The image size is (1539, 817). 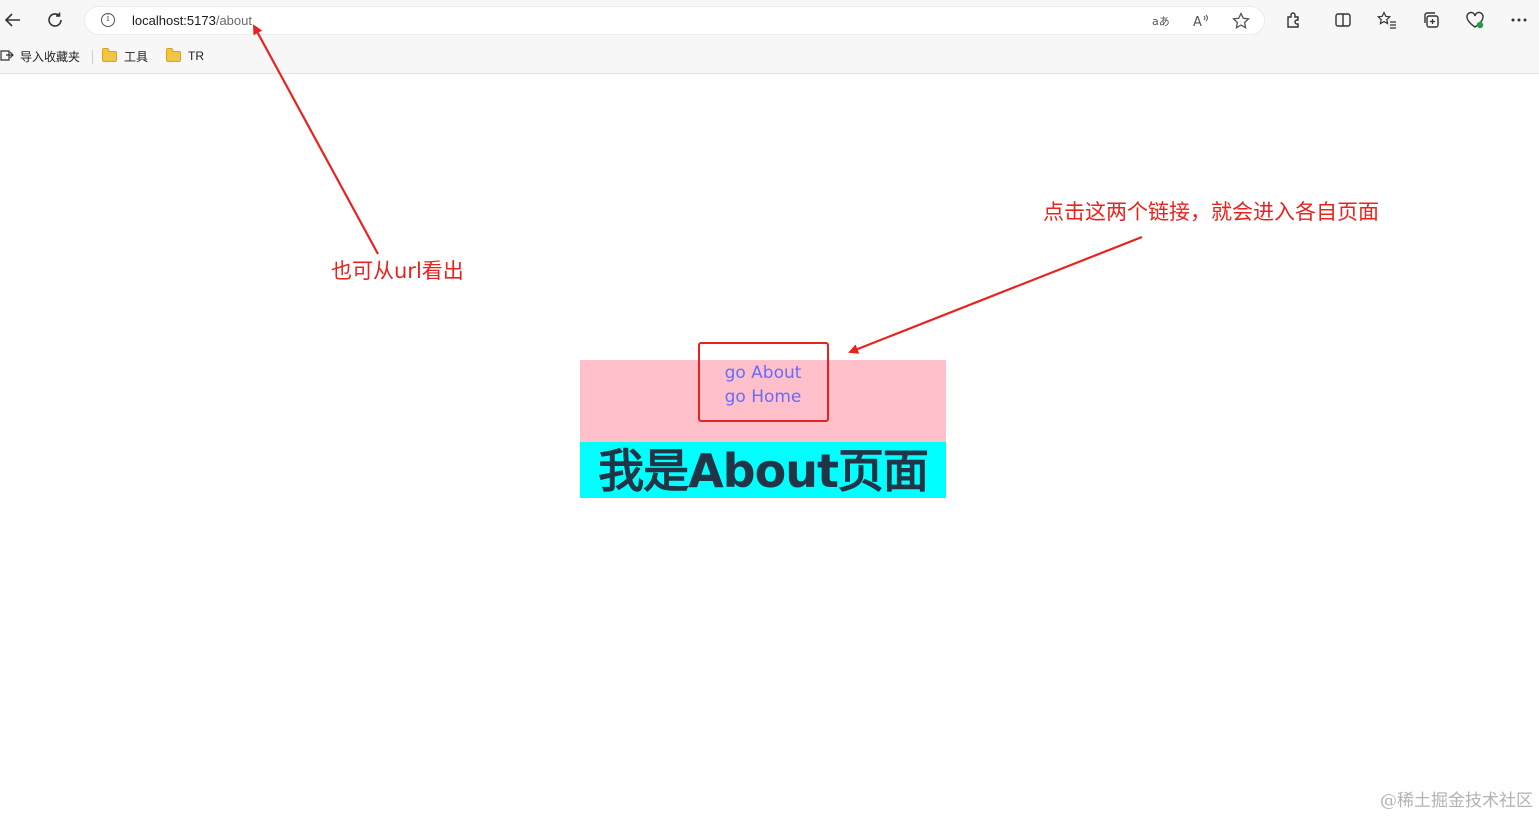 I want to click on read-aloud-icon: A, so click(x=1201, y=21).